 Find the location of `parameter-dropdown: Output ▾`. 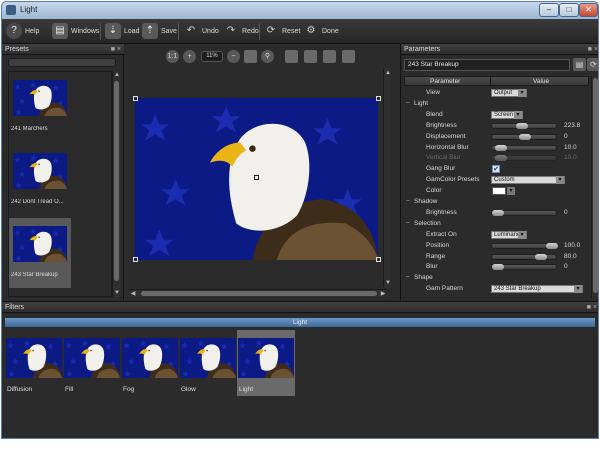

parameter-dropdown: Output ▾ is located at coordinates (509, 93).